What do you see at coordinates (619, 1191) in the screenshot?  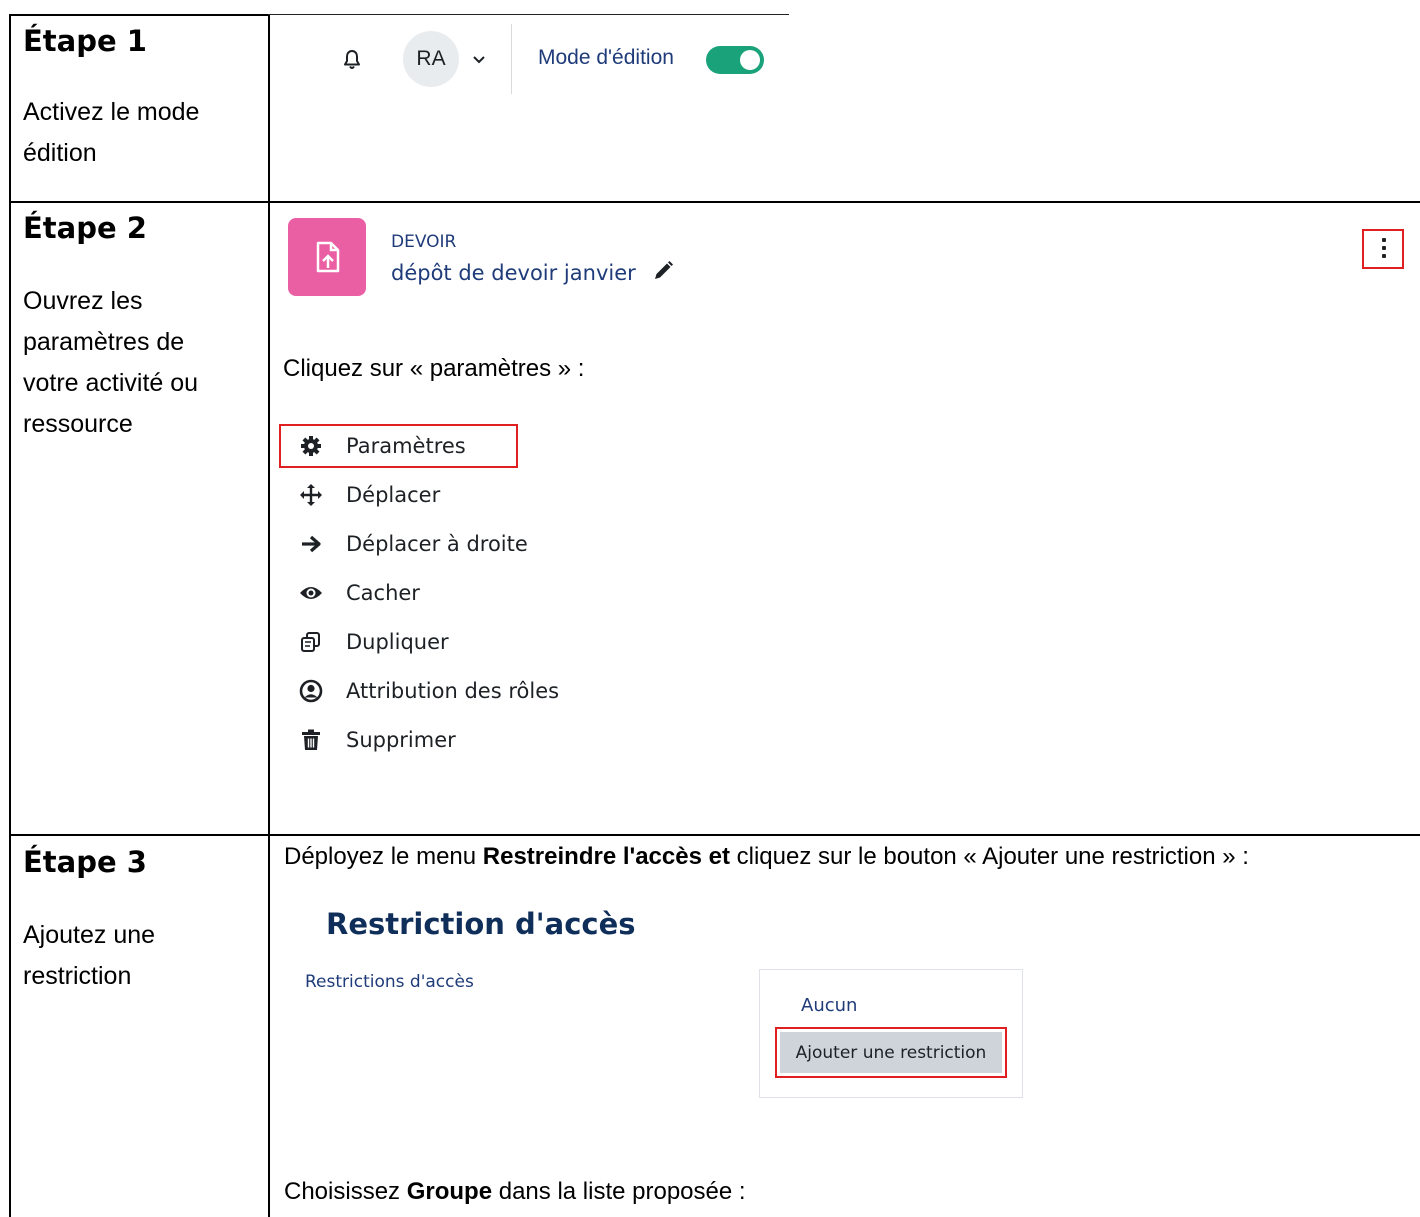 I see `instruction-text: dans la liste proposée :` at bounding box center [619, 1191].